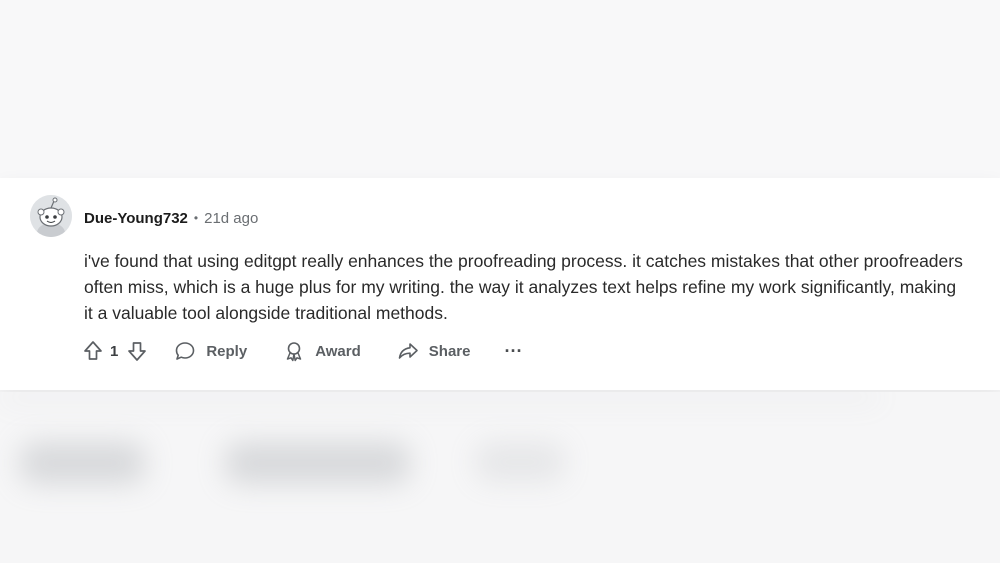 Image resolution: width=1000 pixels, height=563 pixels. I want to click on comment-action-bar: 1 Reply Award Share ···, so click(301, 351).